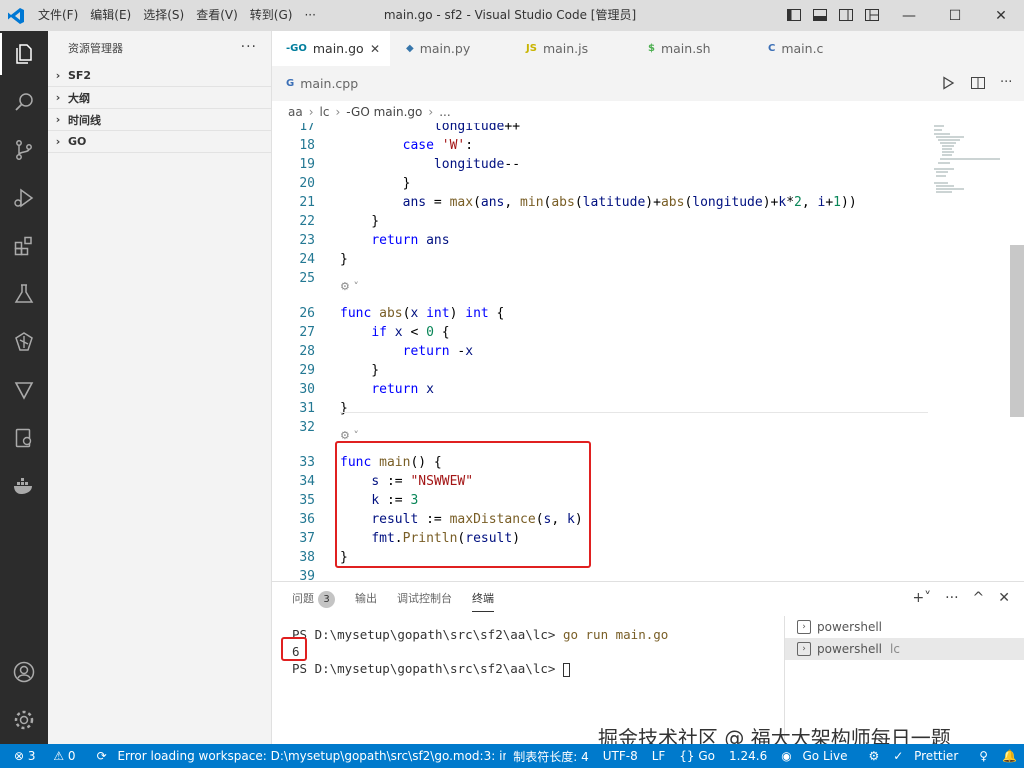 This screenshot has width=1024, height=768. I want to click on close-window-button: ✕, so click(1001, 15).